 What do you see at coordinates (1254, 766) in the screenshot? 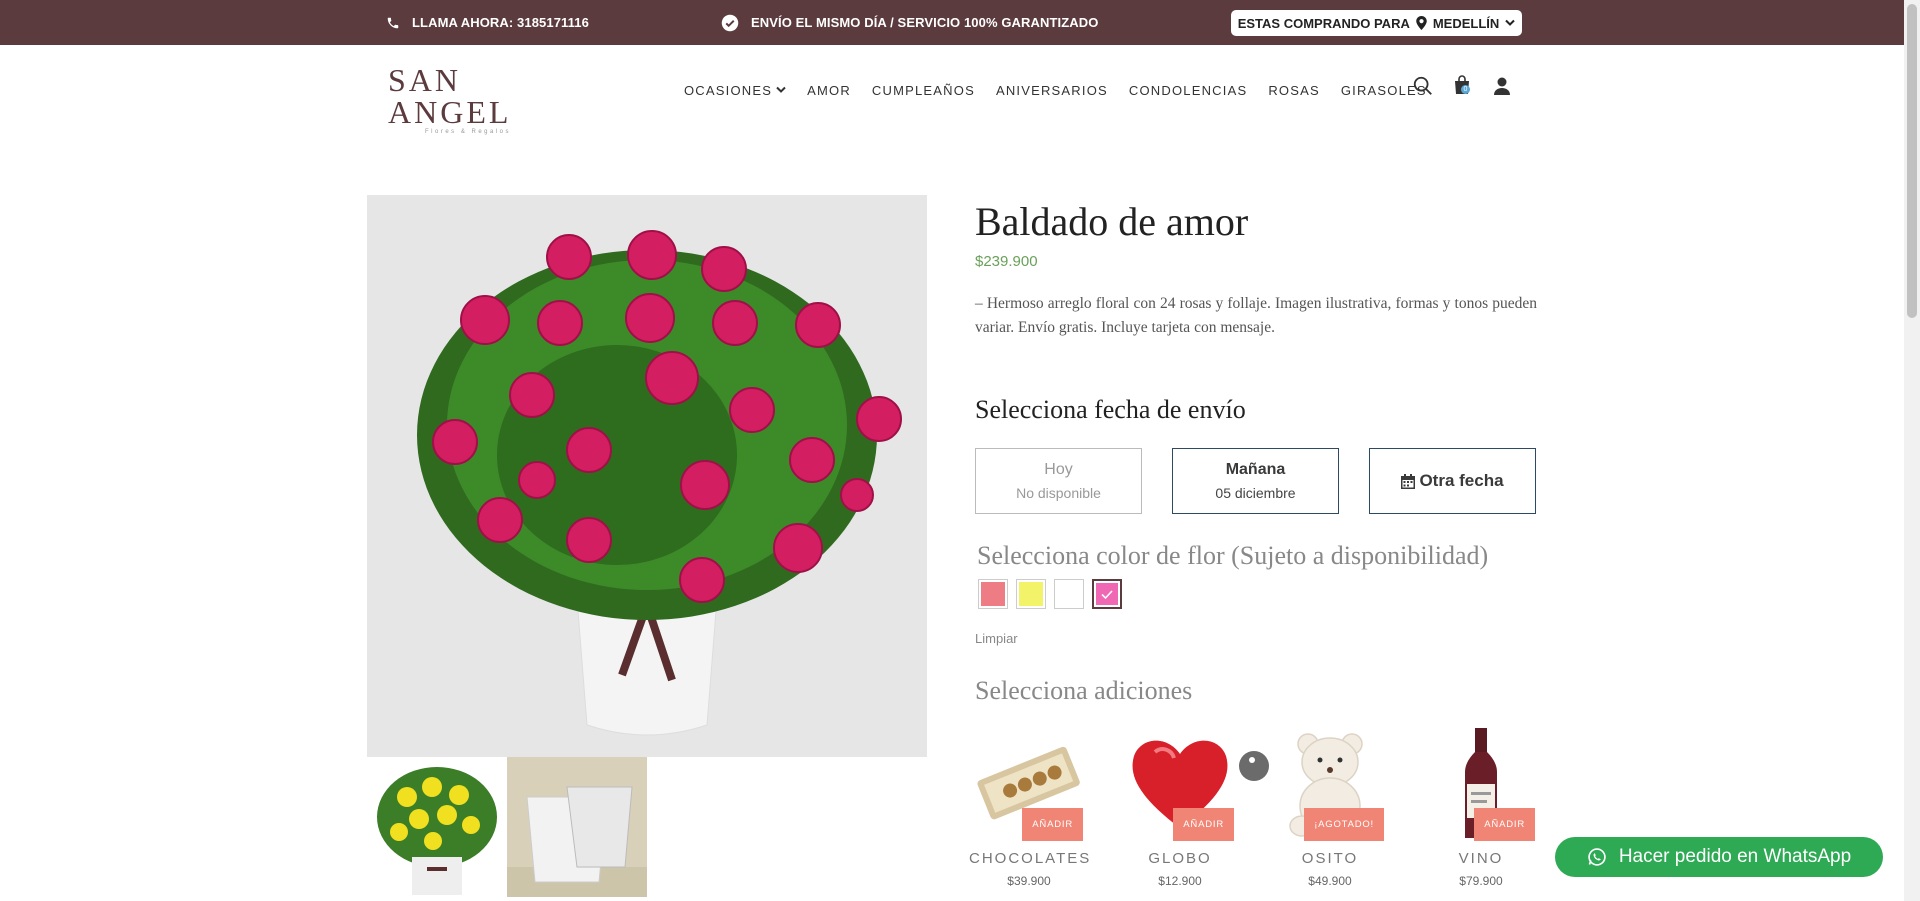
I see `loading-indicator` at bounding box center [1254, 766].